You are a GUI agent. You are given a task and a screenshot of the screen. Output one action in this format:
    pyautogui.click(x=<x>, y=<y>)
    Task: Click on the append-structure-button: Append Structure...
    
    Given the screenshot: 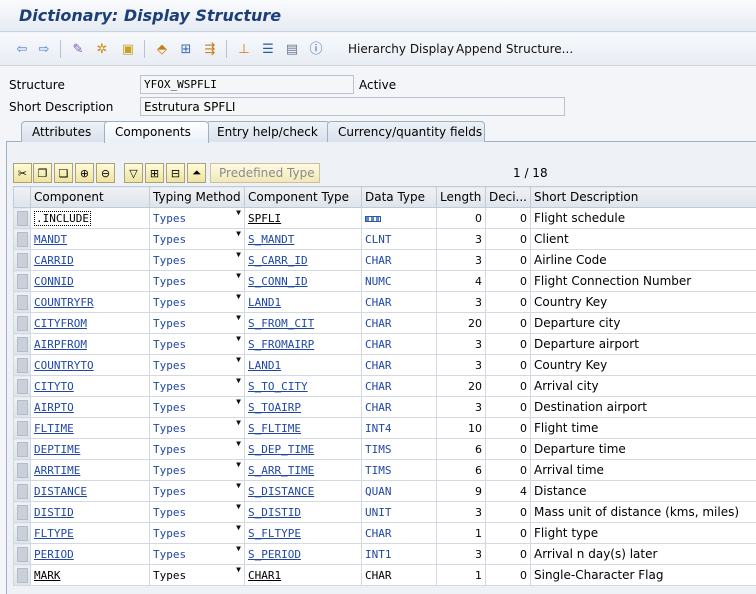 What is the action you would take?
    pyautogui.click(x=514, y=49)
    